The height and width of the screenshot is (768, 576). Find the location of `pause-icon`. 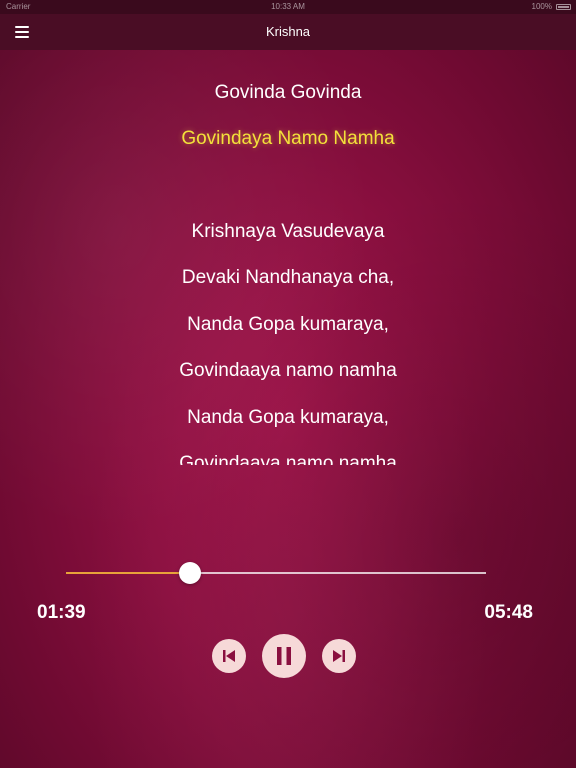

pause-icon is located at coordinates (284, 656).